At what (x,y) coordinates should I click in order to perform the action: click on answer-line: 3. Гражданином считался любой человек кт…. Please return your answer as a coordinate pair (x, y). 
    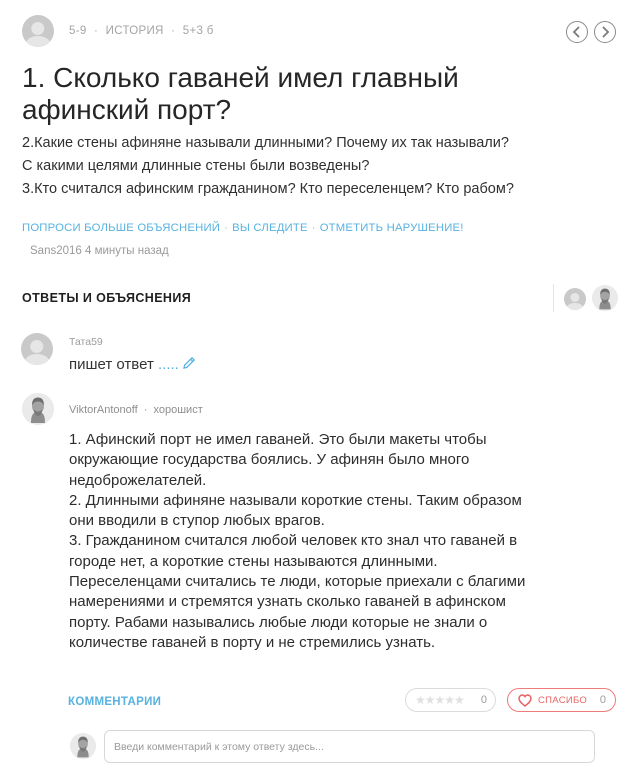
    Looking at the image, I should click on (293, 541).